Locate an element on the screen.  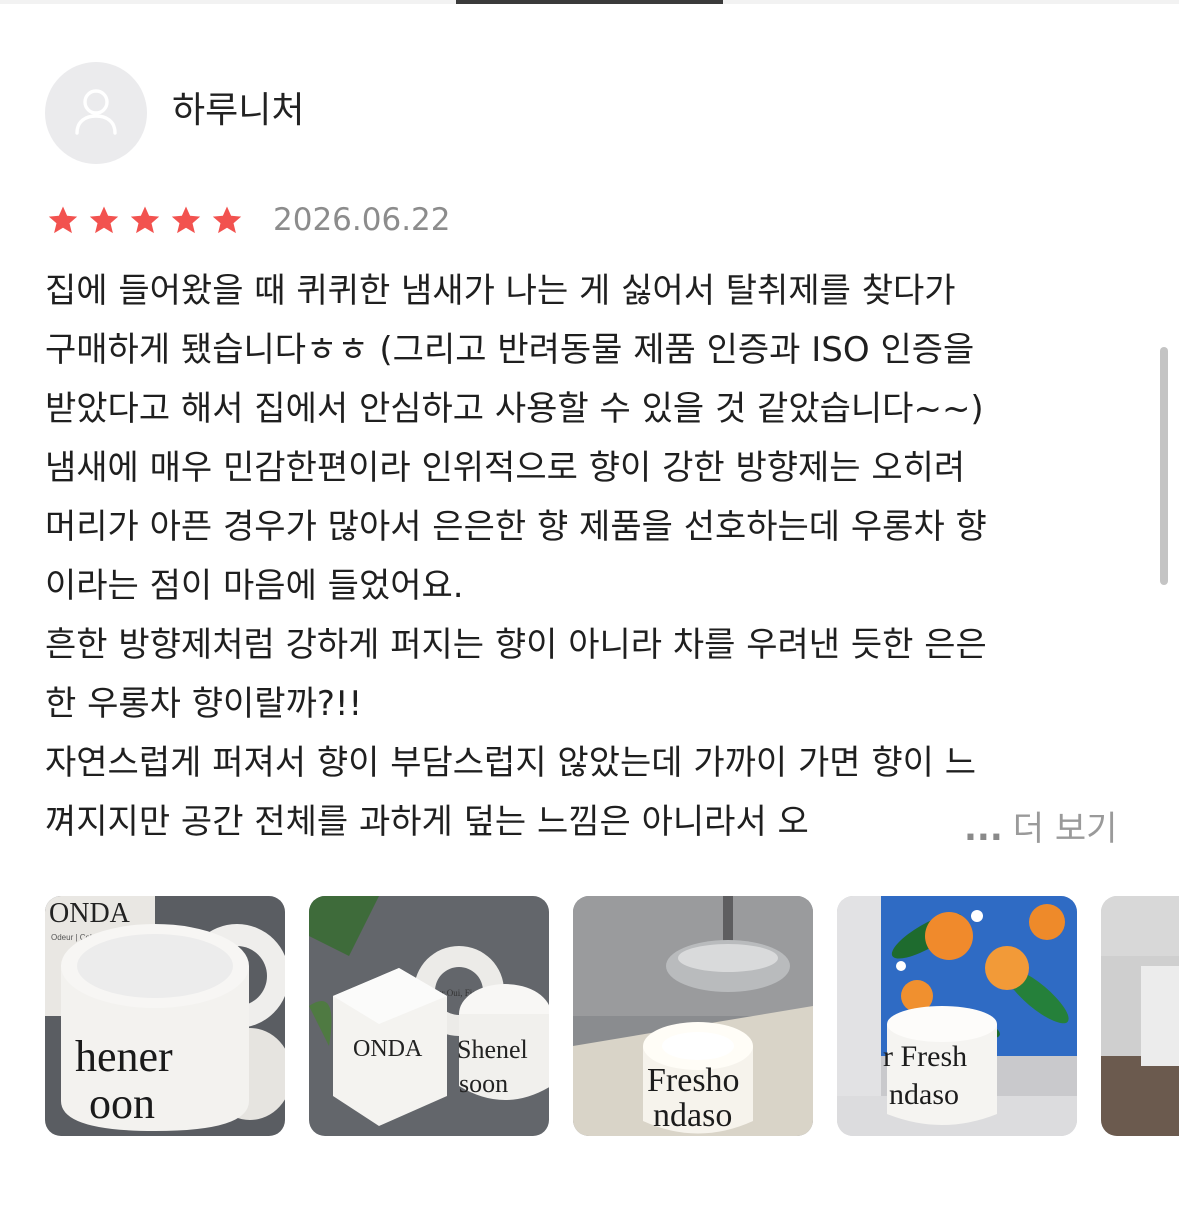
review-date: 2026.06.22 is located at coordinates (362, 220).